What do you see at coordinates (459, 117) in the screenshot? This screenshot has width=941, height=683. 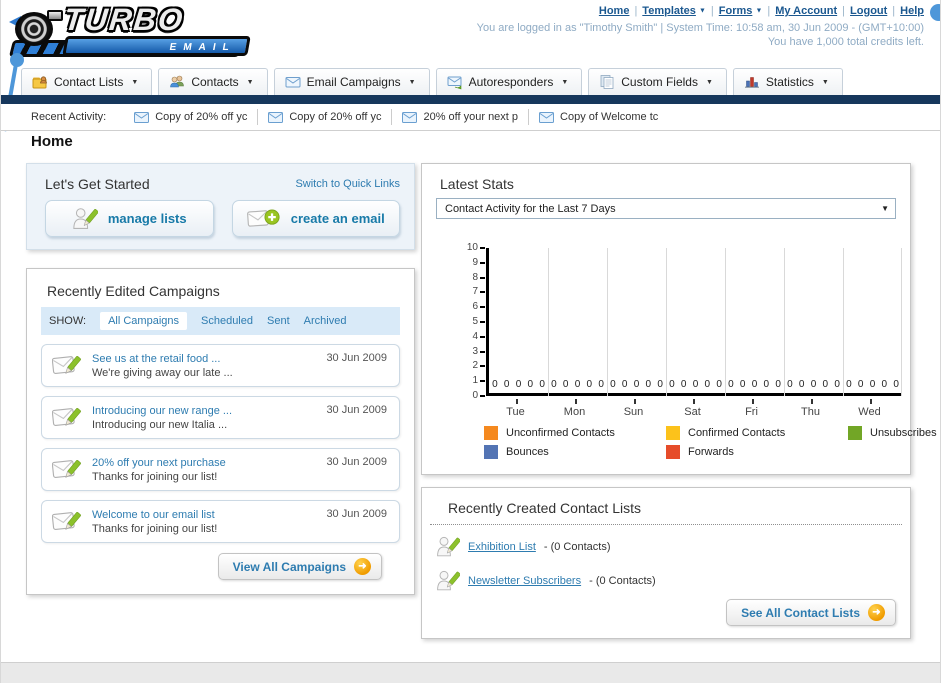 I see `recent-activity-item: 20% off your next p` at bounding box center [459, 117].